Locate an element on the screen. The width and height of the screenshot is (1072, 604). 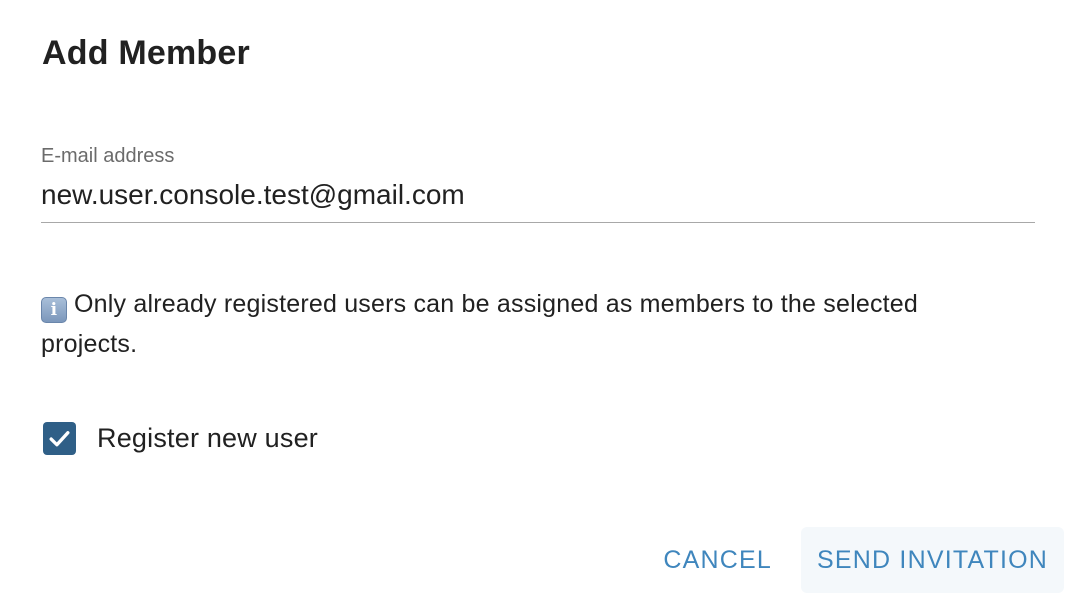
email-field-underline is located at coordinates (538, 222).